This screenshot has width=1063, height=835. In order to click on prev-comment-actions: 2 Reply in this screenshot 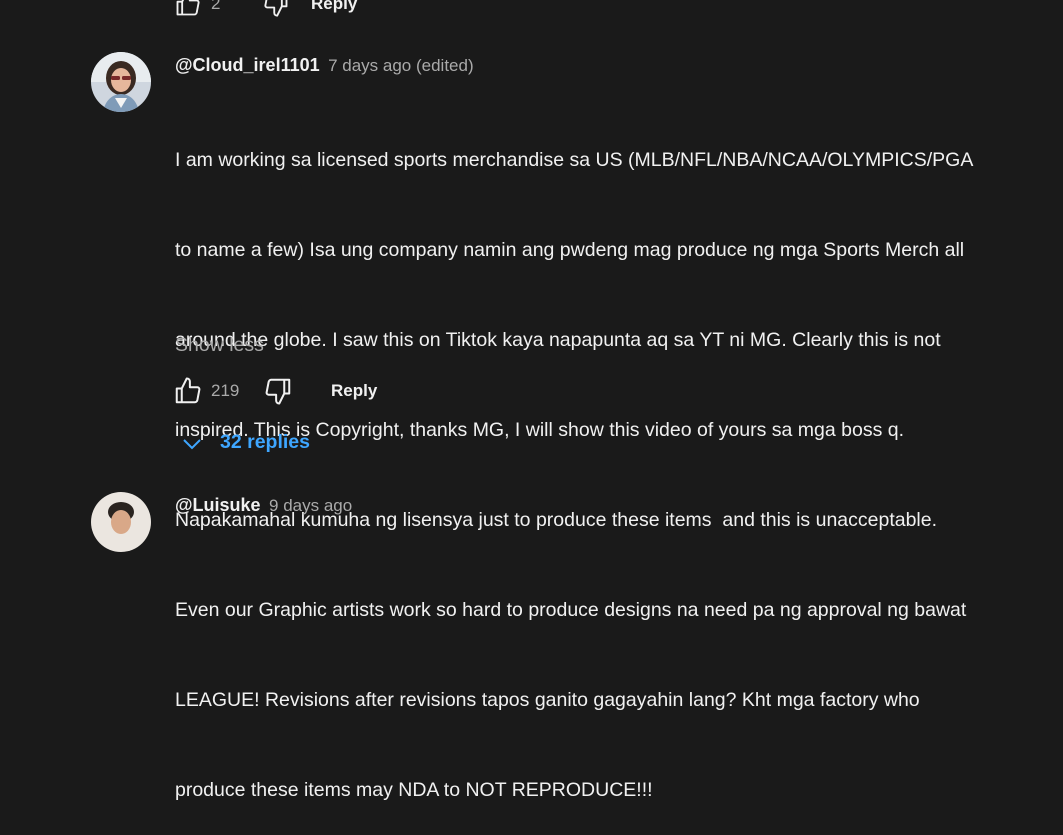, I will do `click(320, 9)`.